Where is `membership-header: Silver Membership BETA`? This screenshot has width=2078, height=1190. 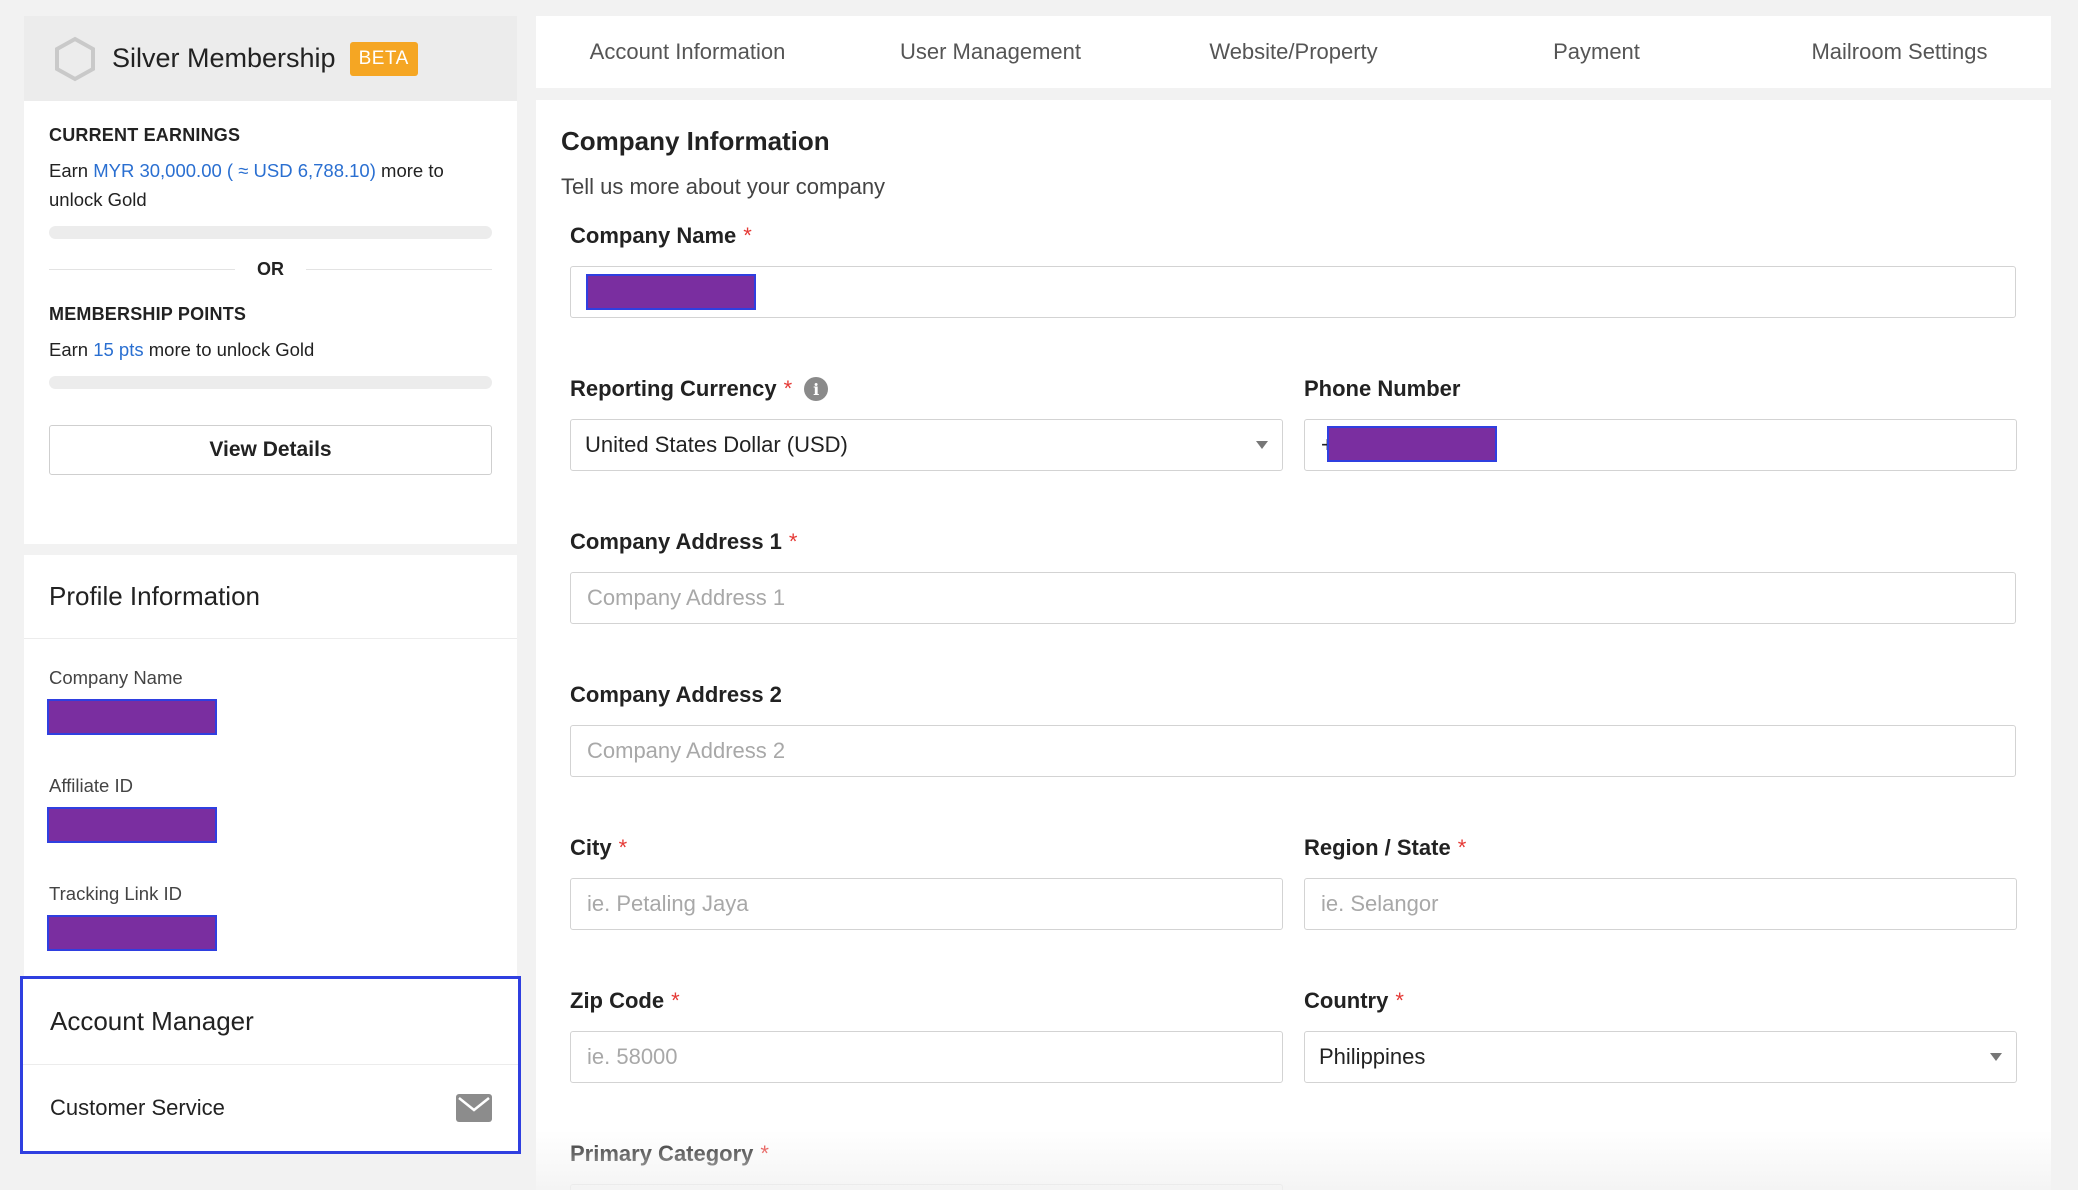
membership-header: Silver Membership BETA is located at coordinates (270, 58).